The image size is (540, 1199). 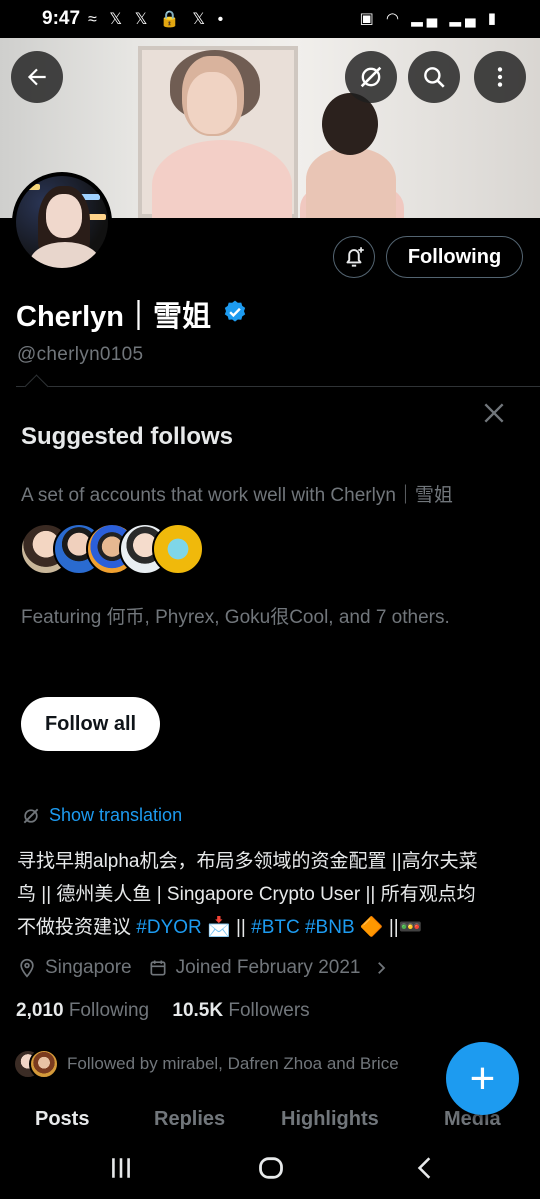 I want to click on show-translation-link: Show translation, so click(x=101, y=815).